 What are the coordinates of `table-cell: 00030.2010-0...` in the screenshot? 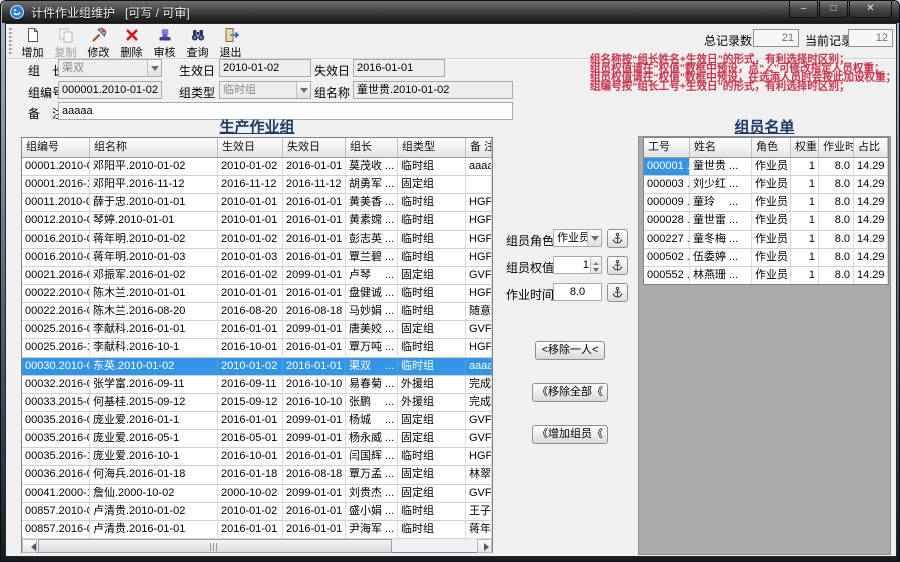 It's located at (56, 366).